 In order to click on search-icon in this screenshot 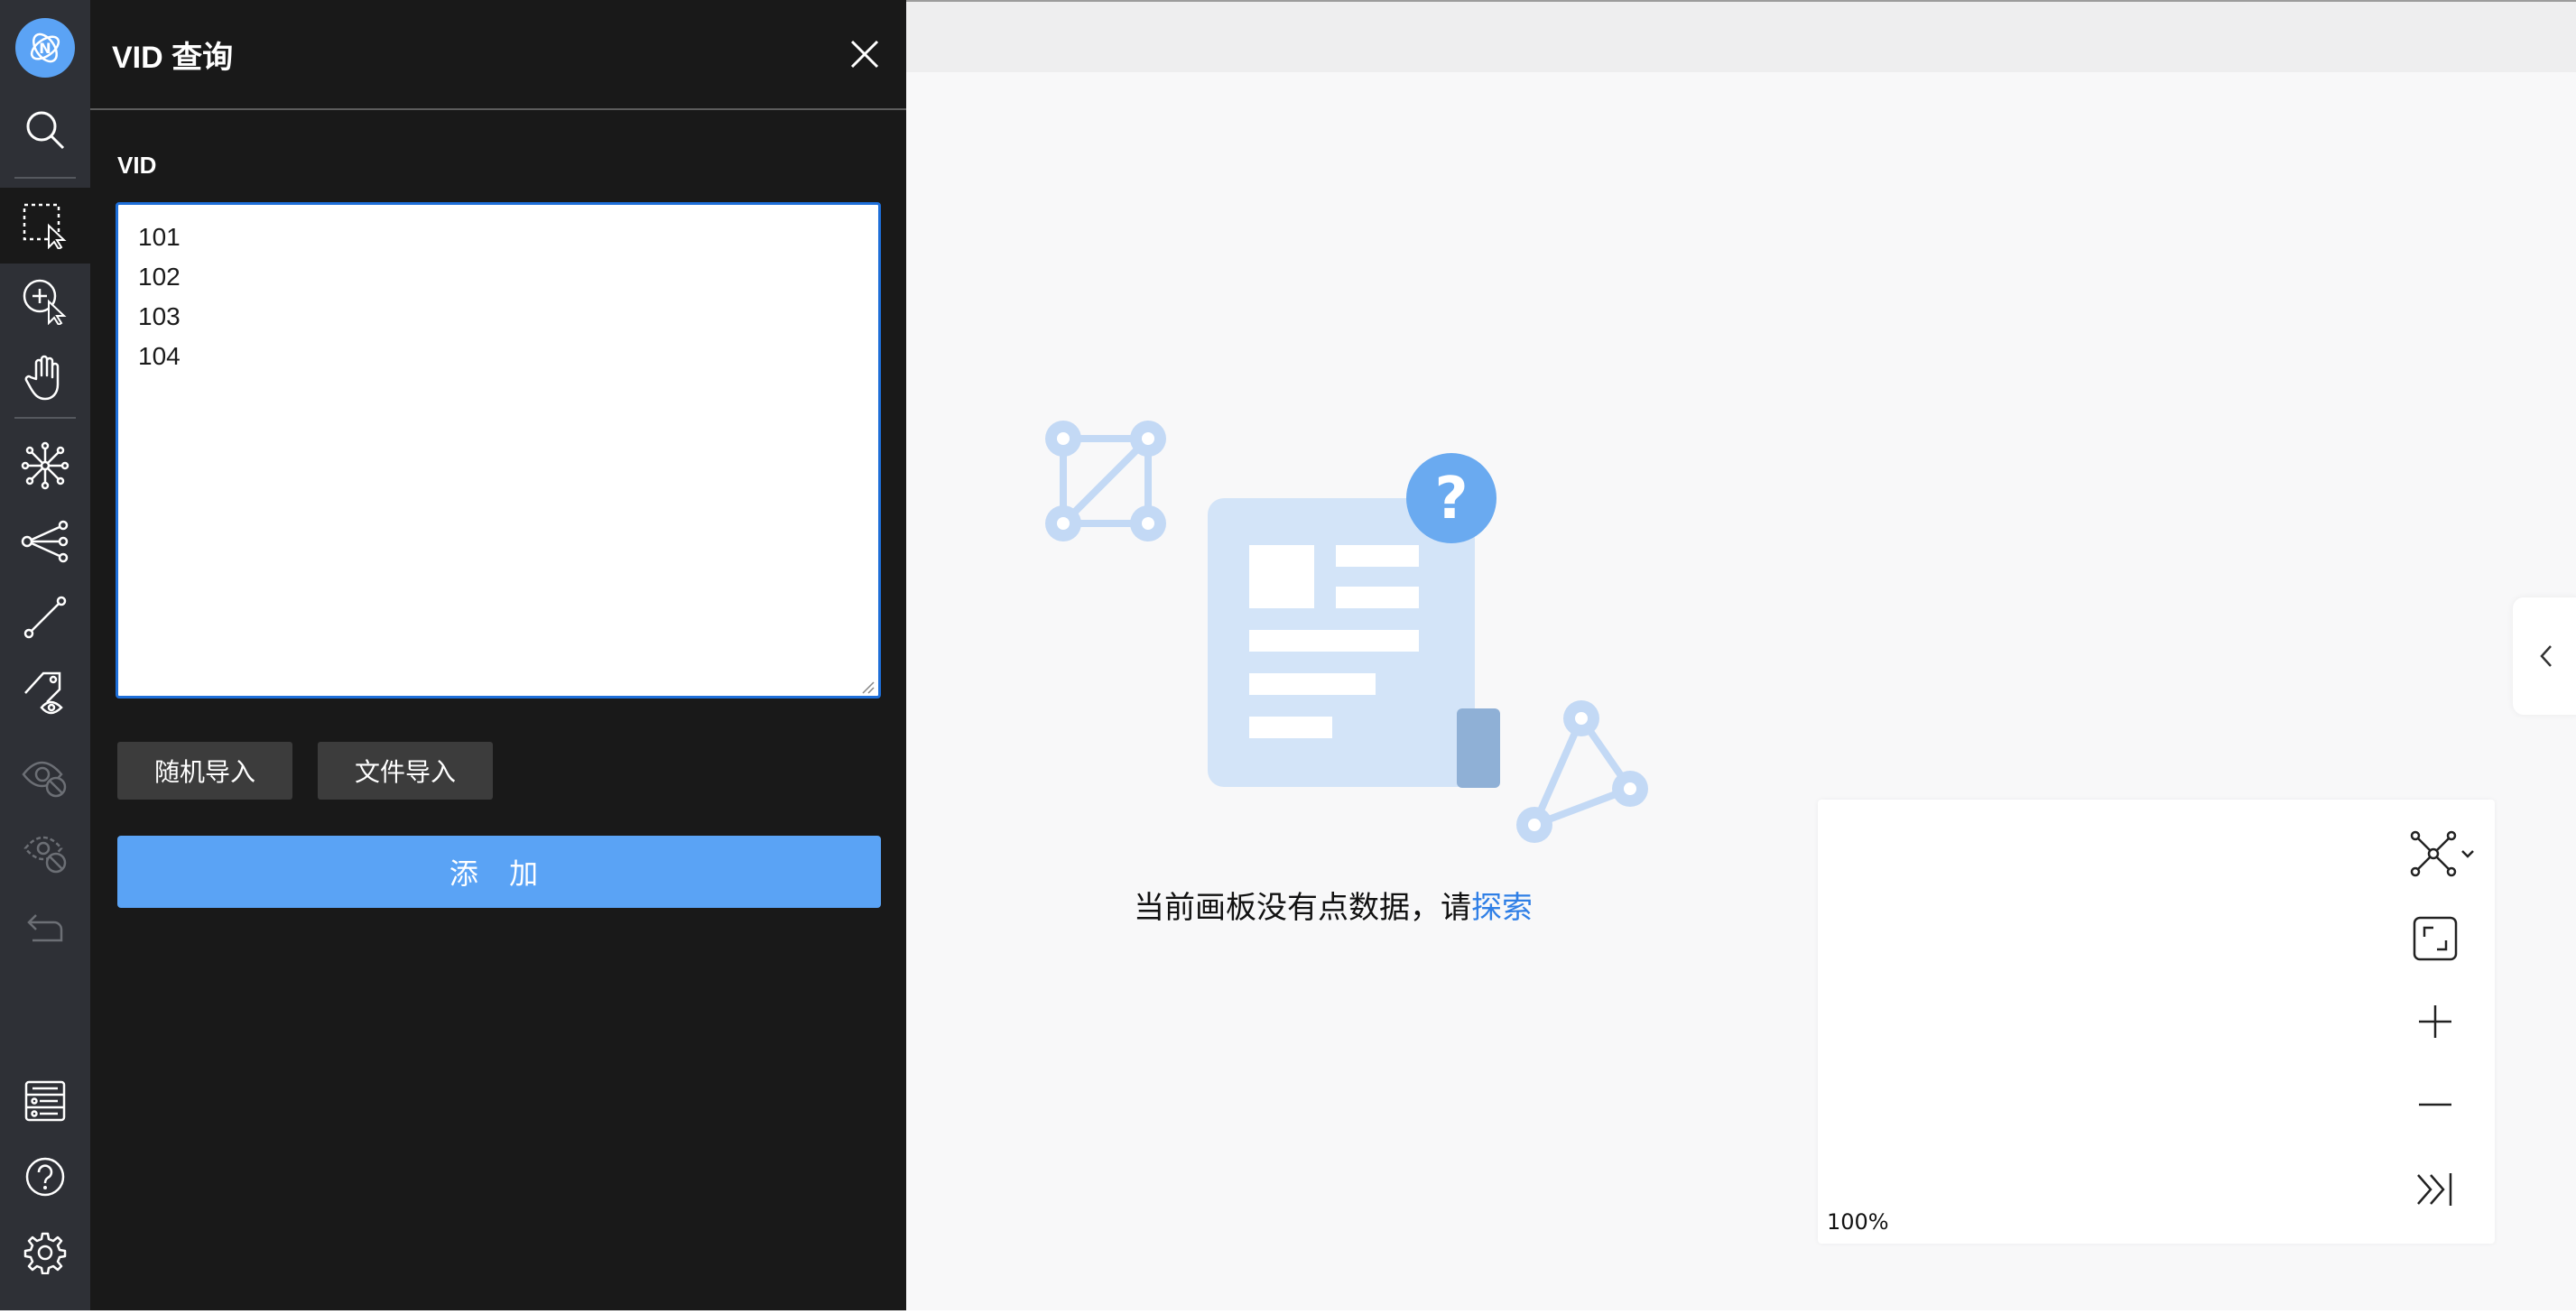, I will do `click(45, 130)`.